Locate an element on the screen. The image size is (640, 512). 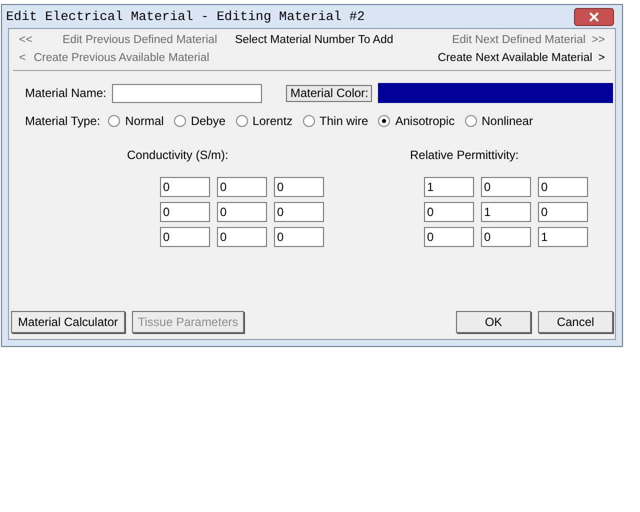
arrow-link: > is located at coordinates (601, 59).